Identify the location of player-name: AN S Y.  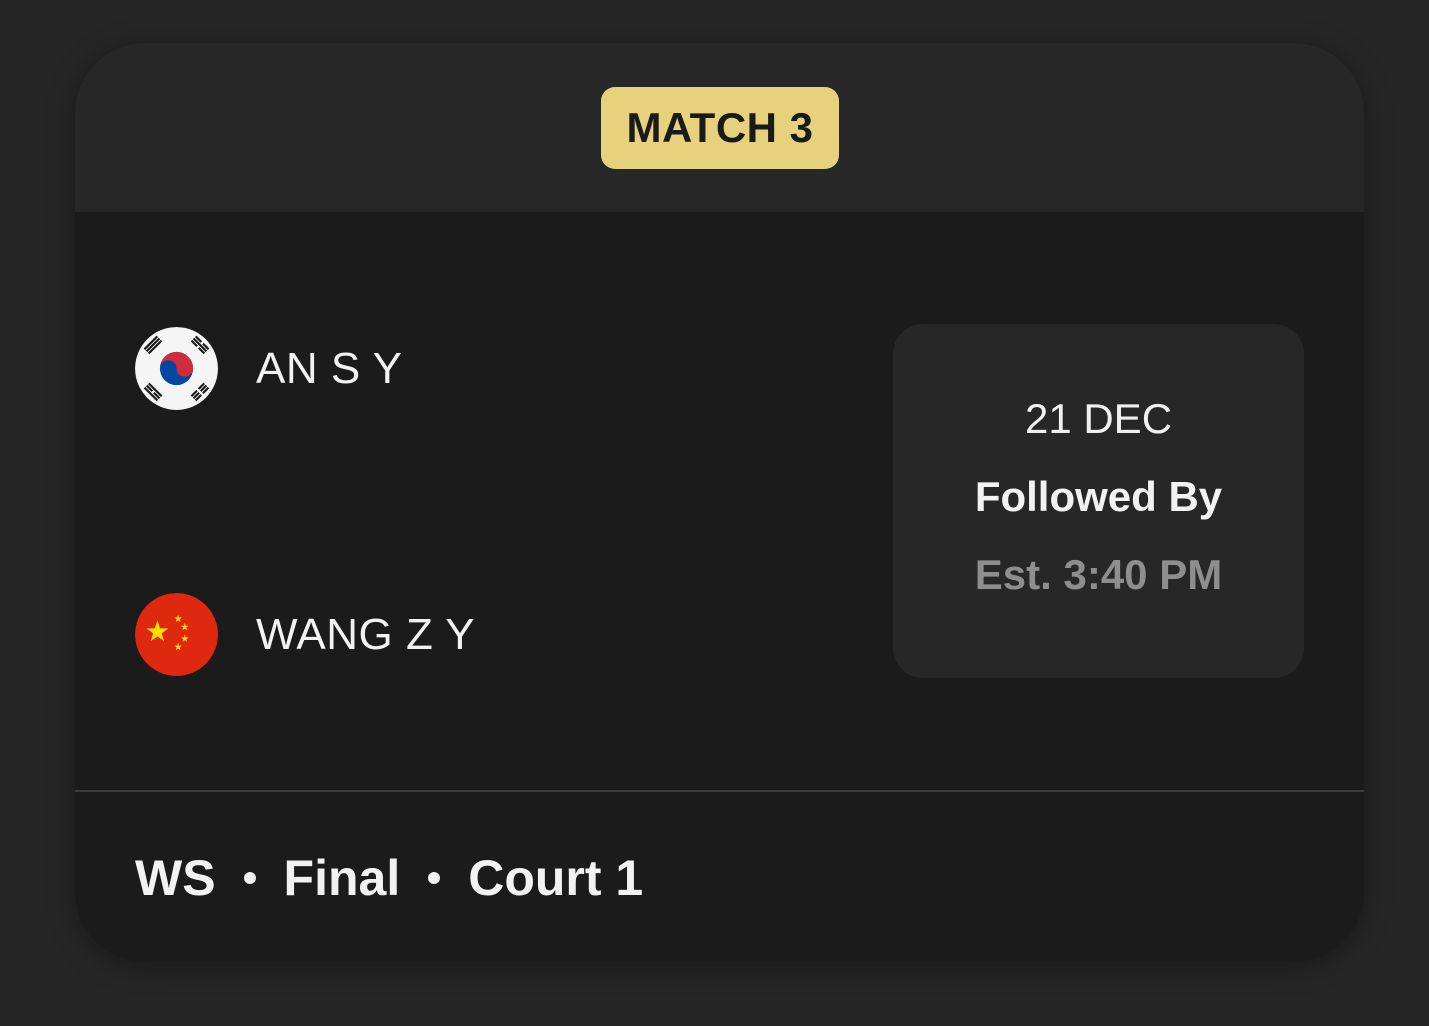
(329, 368).